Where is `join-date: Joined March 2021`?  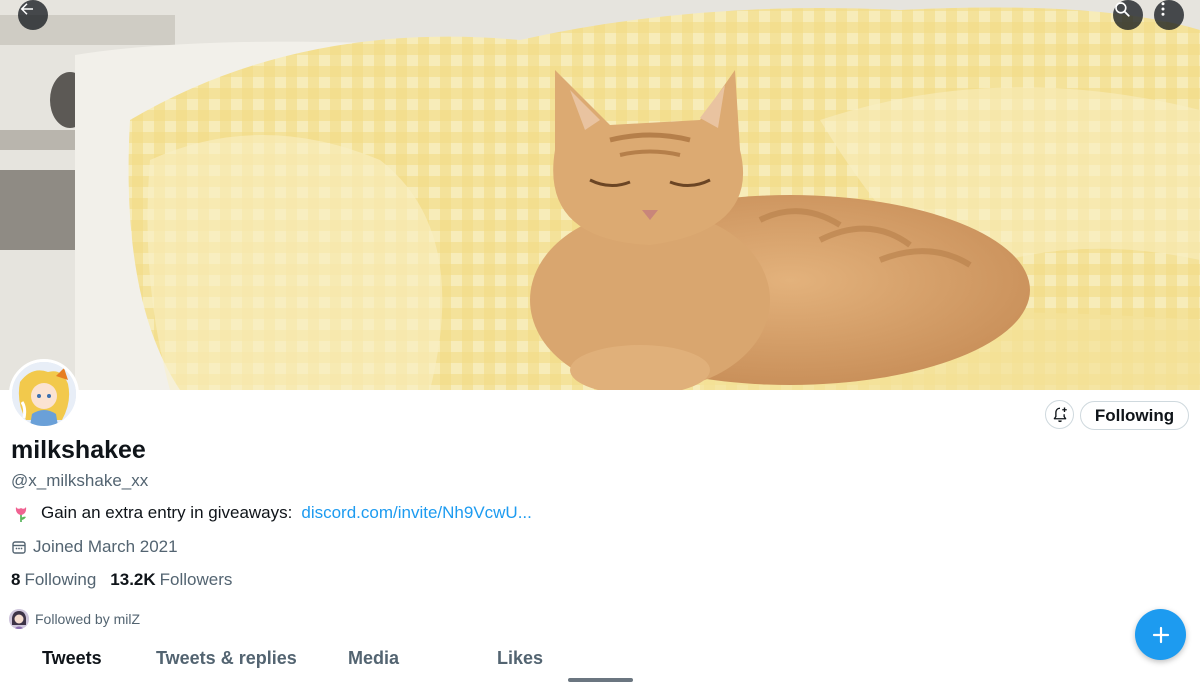 join-date: Joined March 2021 is located at coordinates (94, 547).